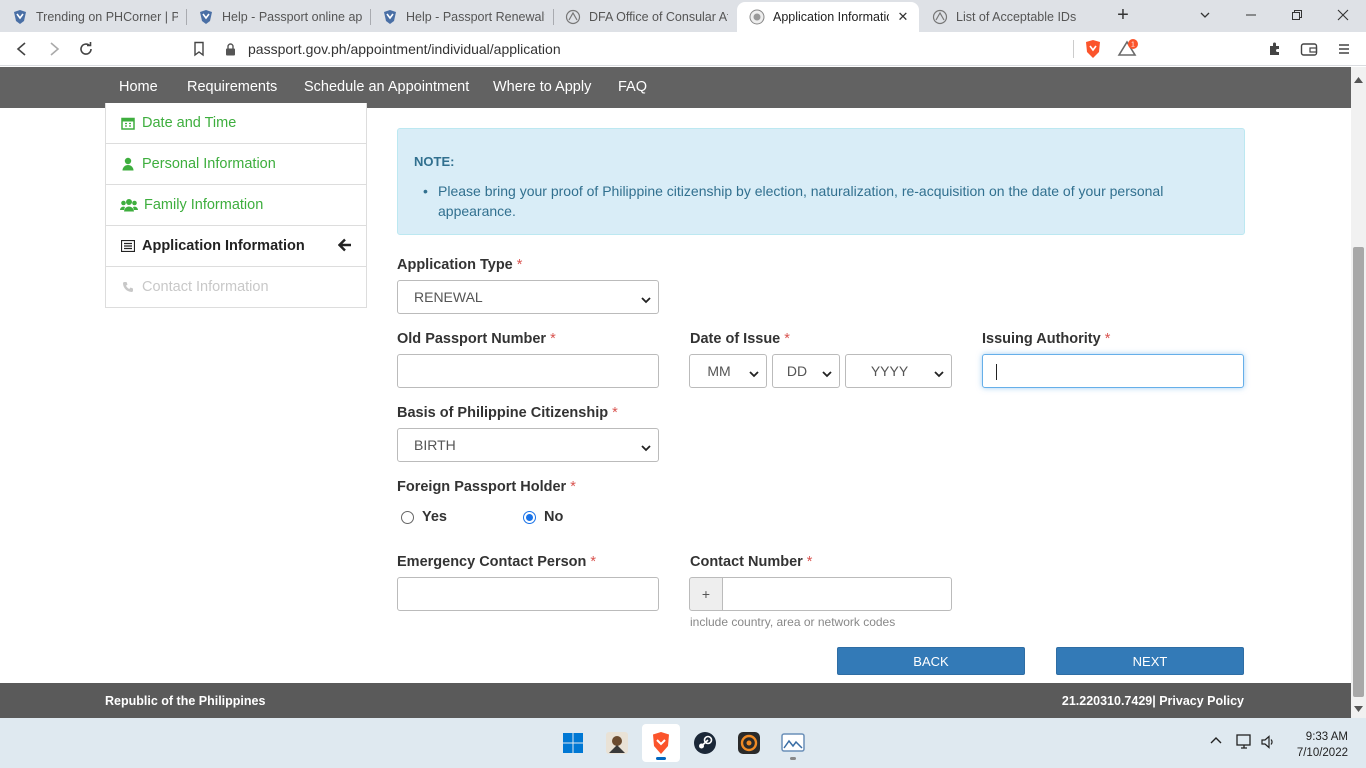 This screenshot has width=1366, height=768. I want to click on close-window-icon, so click(1343, 15).